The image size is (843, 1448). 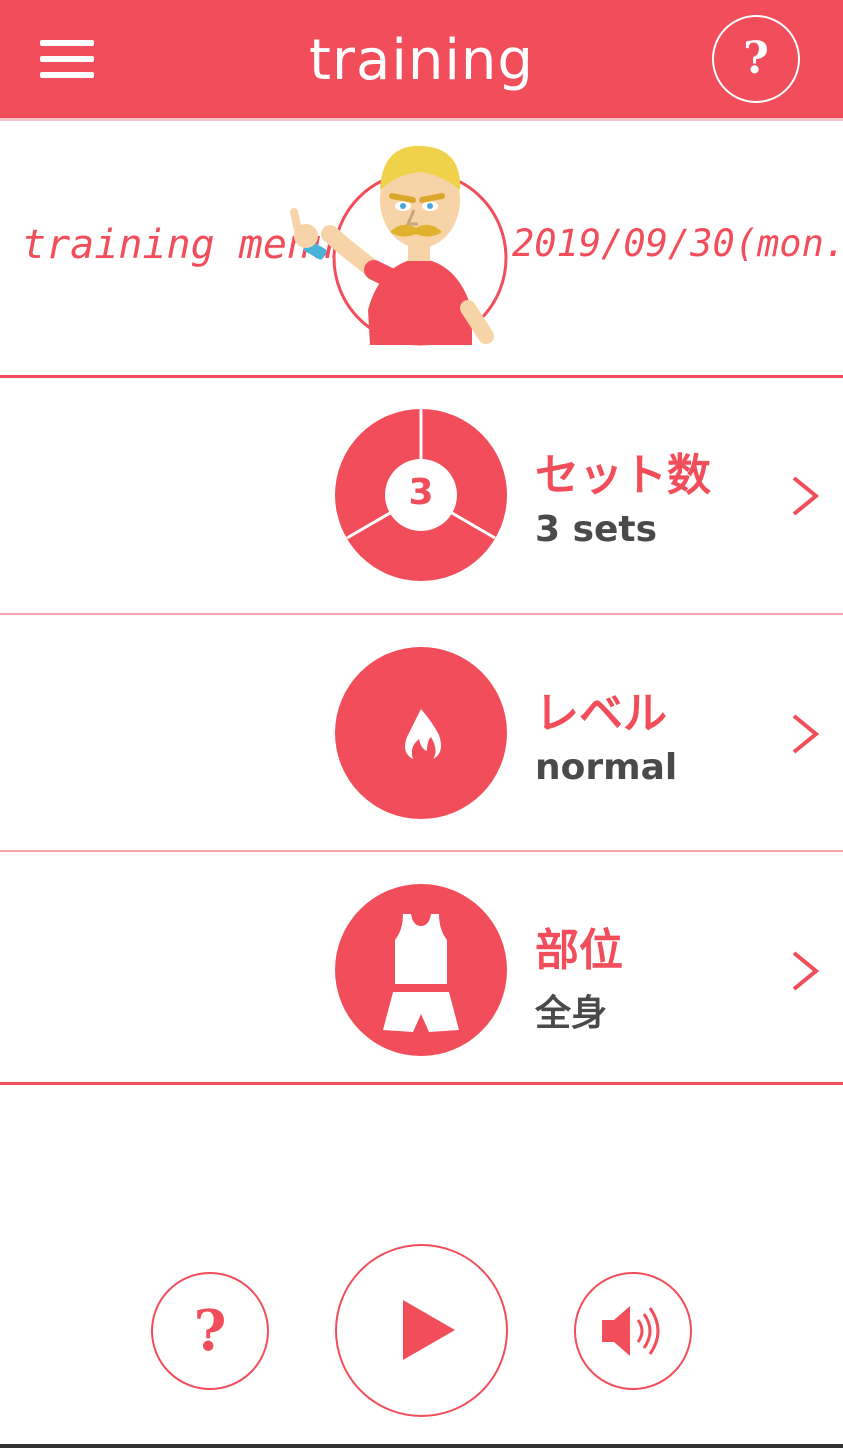 I want to click on training-menu-label: training menu, so click(x=179, y=245).